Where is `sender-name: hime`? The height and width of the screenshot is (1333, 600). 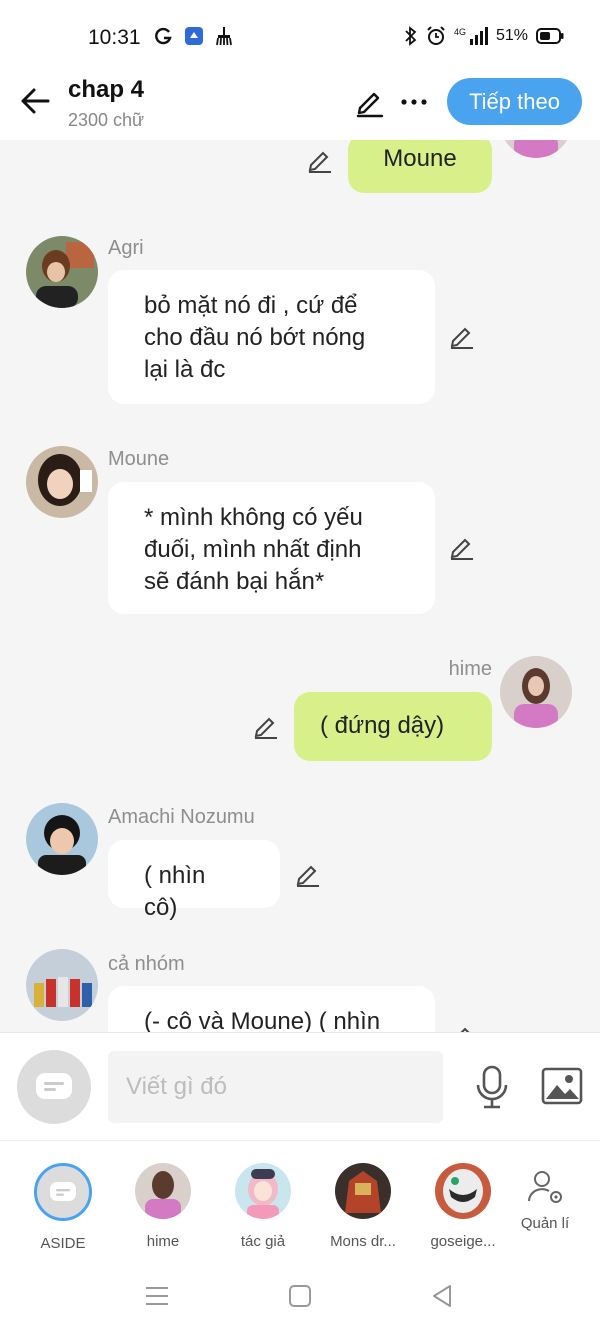 sender-name: hime is located at coordinates (470, 669).